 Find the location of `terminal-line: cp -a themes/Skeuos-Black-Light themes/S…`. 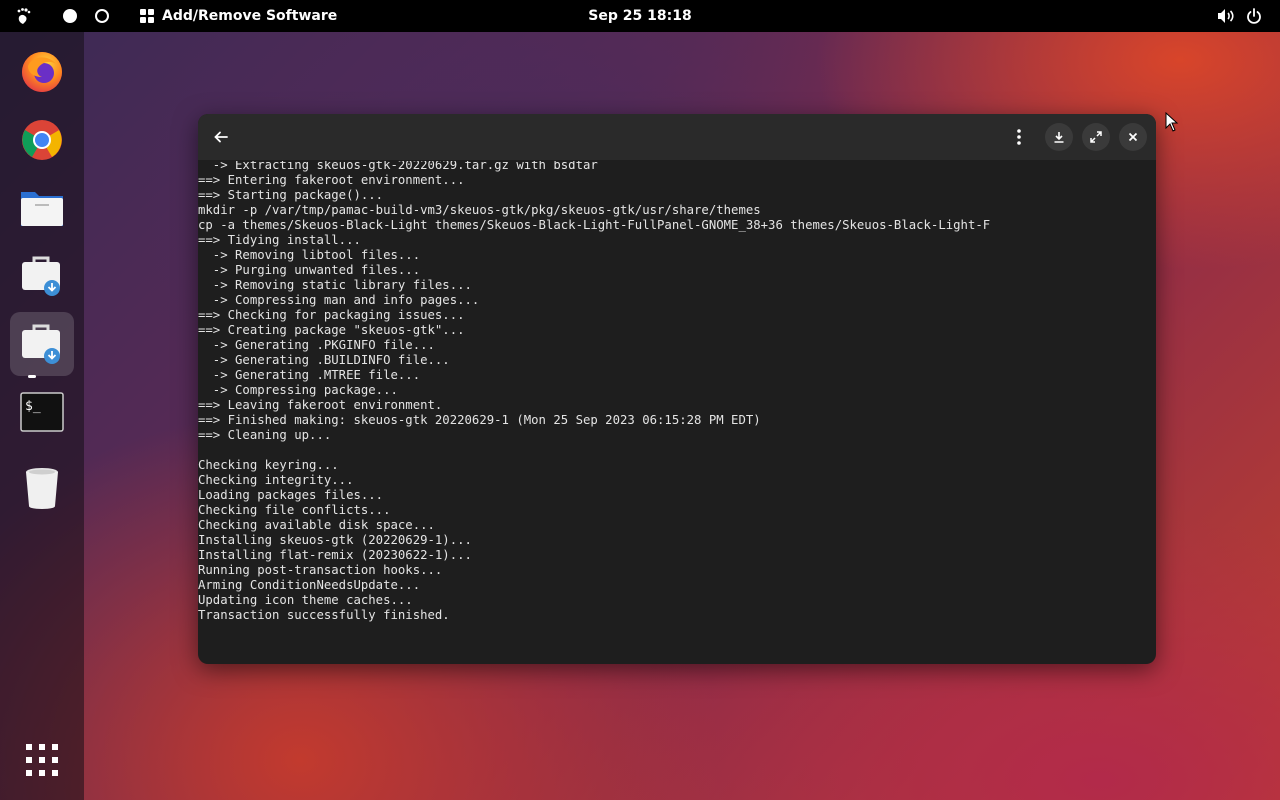

terminal-line: cp -a themes/Skeuos-Black-Light themes/S… is located at coordinates (594, 225).